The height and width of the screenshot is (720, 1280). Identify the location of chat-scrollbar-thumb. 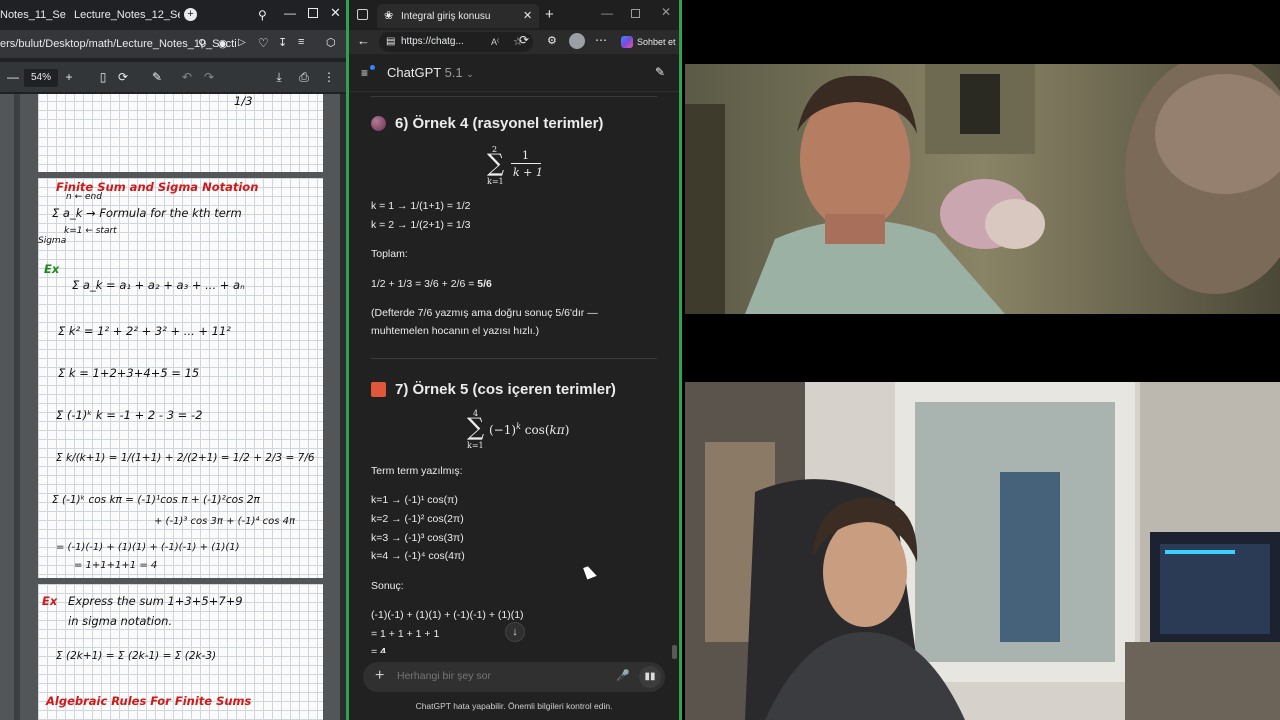
(674, 652).